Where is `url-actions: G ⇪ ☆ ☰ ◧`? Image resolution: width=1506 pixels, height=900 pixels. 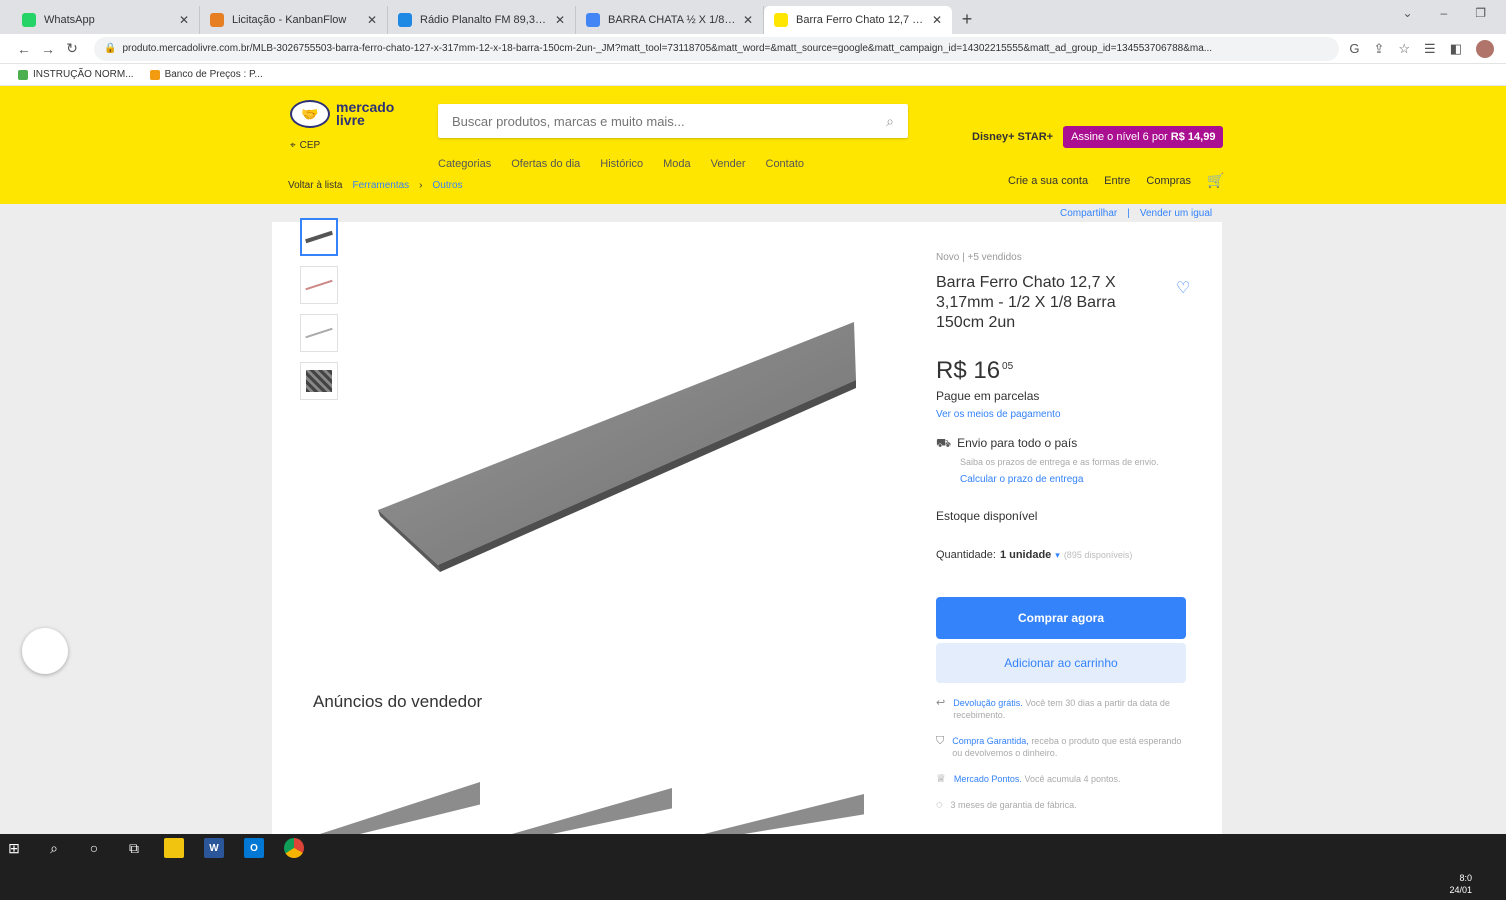 url-actions: G ⇪ ☆ ☰ ◧ is located at coordinates (1421, 48).